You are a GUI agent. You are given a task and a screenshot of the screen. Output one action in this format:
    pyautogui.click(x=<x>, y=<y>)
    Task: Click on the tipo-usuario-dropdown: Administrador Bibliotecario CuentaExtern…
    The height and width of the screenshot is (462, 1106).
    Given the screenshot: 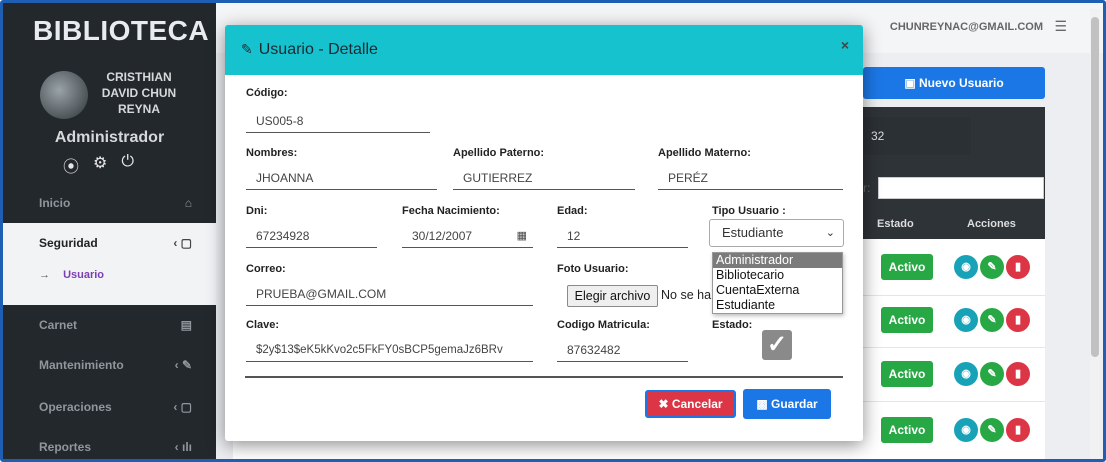 What is the action you would take?
    pyautogui.click(x=777, y=283)
    